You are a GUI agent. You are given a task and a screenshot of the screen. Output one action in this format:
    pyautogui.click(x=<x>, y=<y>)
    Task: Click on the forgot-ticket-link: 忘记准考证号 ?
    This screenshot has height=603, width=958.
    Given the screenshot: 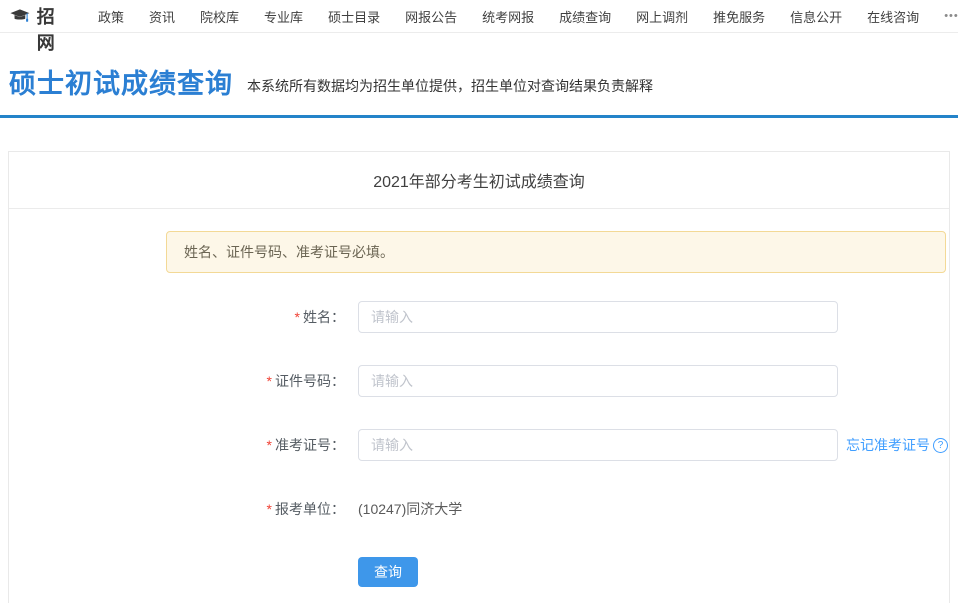 What is the action you would take?
    pyautogui.click(x=897, y=445)
    